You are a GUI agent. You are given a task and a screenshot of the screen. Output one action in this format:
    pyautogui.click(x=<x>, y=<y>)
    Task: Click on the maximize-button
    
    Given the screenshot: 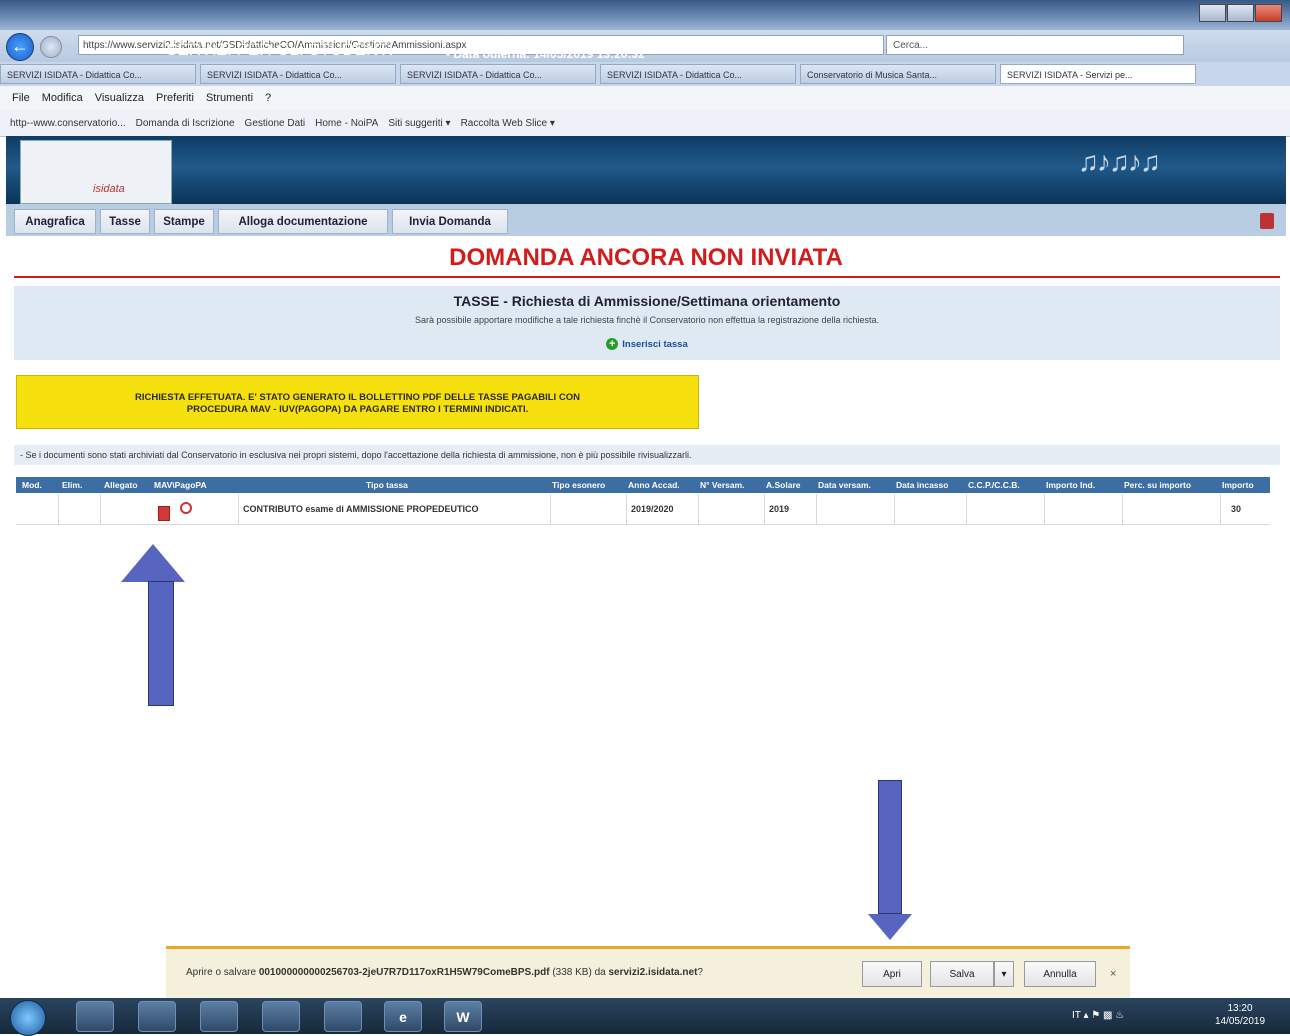 What is the action you would take?
    pyautogui.click(x=1240, y=13)
    